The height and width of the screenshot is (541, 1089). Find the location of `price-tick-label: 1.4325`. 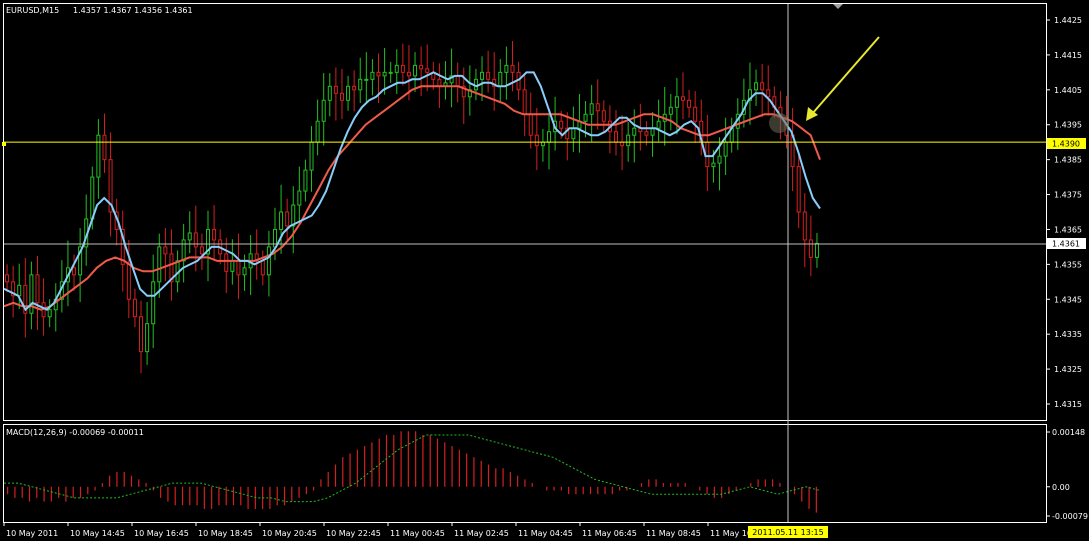

price-tick-label: 1.4325 is located at coordinates (1068, 369).